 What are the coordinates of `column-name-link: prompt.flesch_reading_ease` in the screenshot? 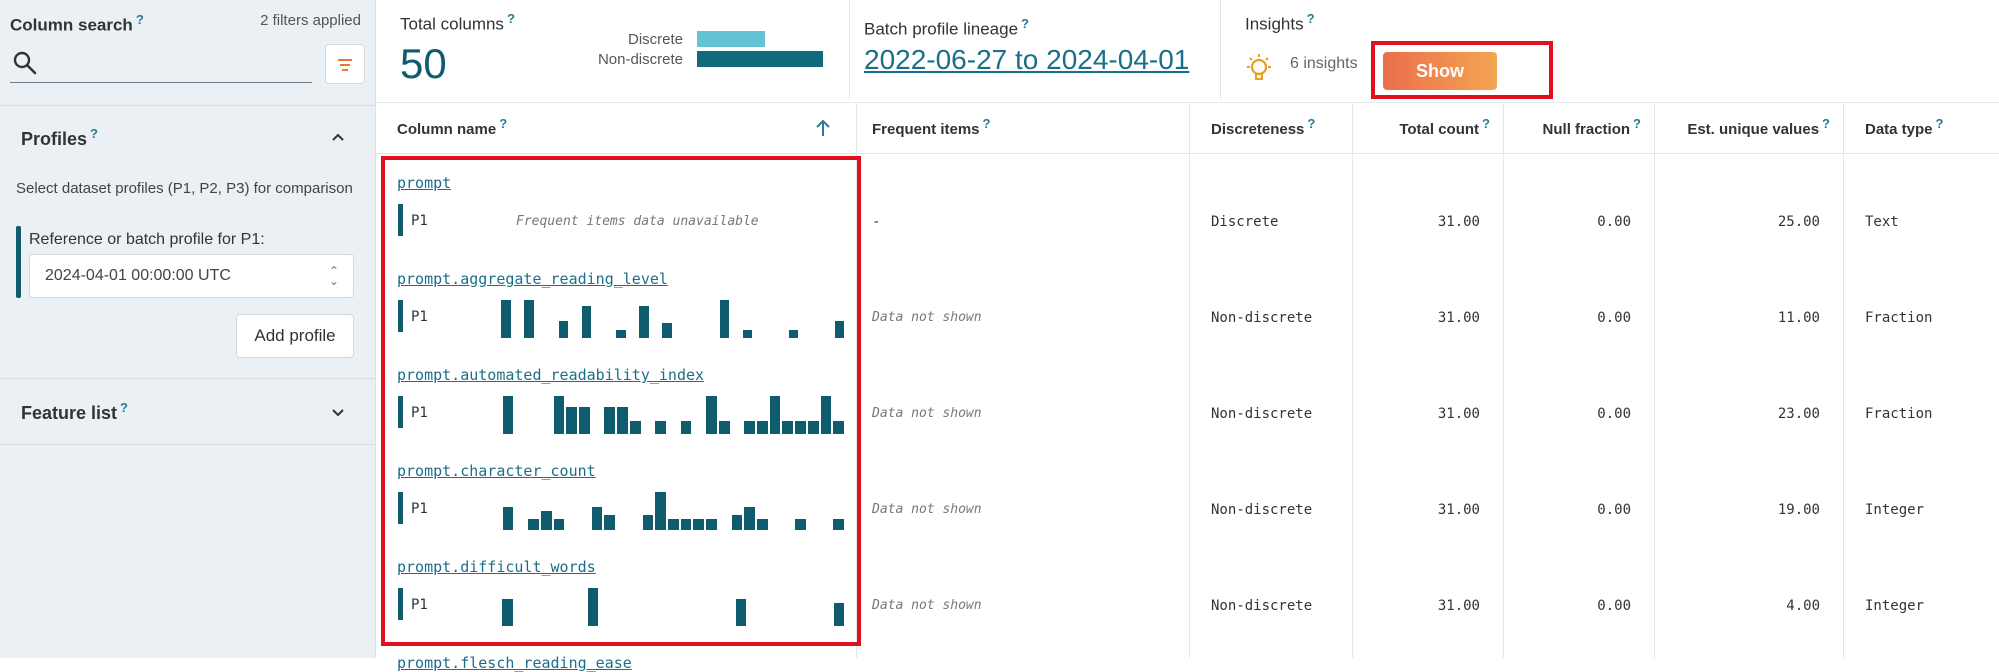 It's located at (514, 663).